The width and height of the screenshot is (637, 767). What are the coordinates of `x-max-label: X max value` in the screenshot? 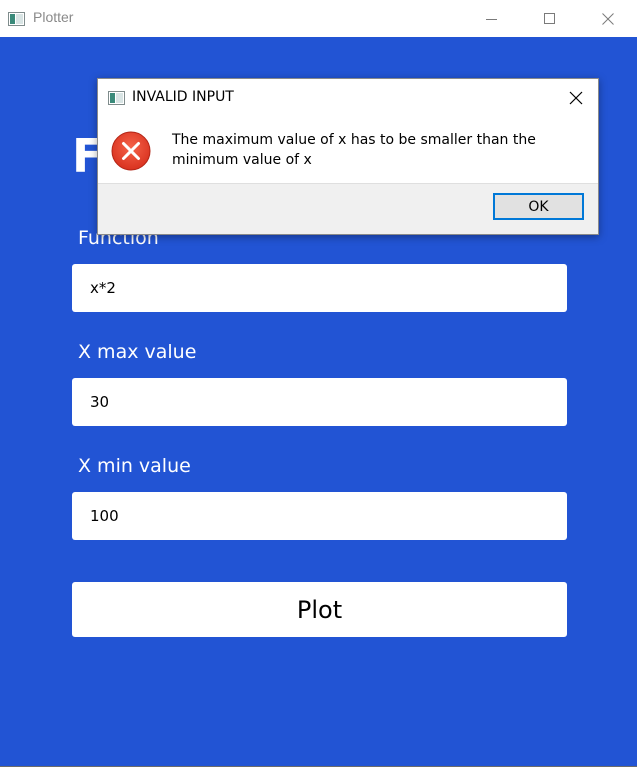 It's located at (137, 352).